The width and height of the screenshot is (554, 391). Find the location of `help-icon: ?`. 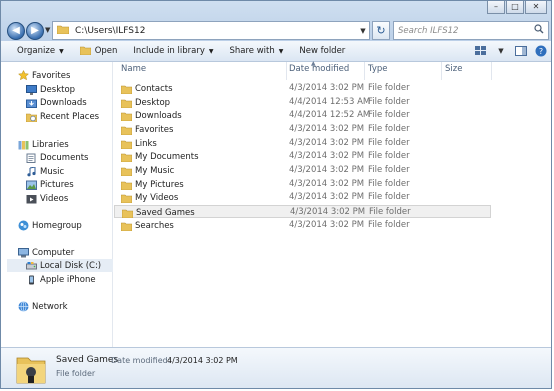

help-icon: ? is located at coordinates (541, 51).